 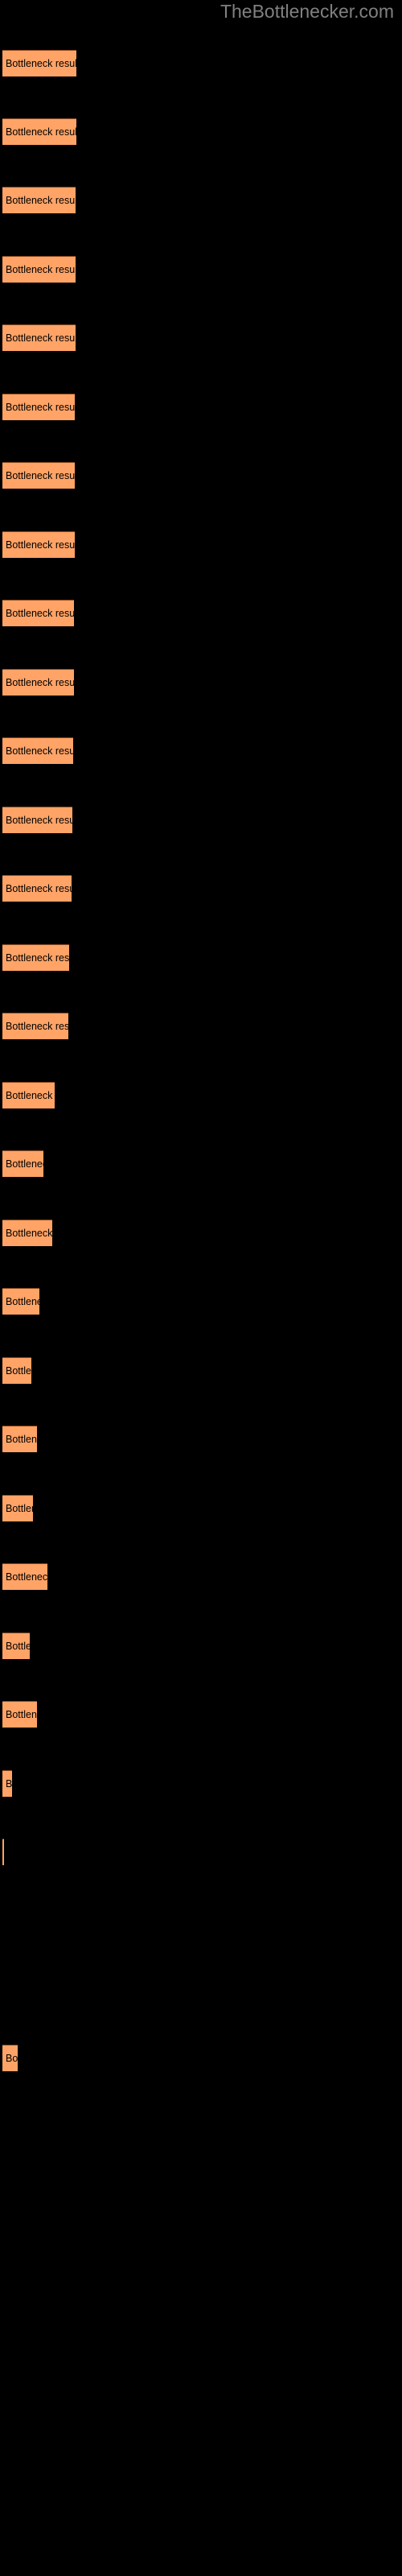 I want to click on bar-8: Bottleneck result, so click(x=38, y=544).